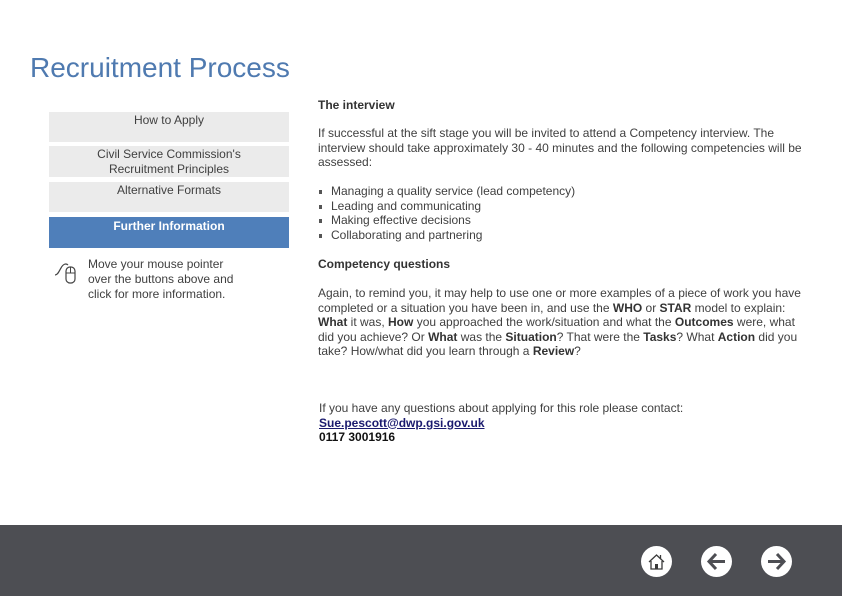 Image resolution: width=842 pixels, height=596 pixels. Describe the element at coordinates (65, 273) in the screenshot. I see `mouse-icon` at that location.